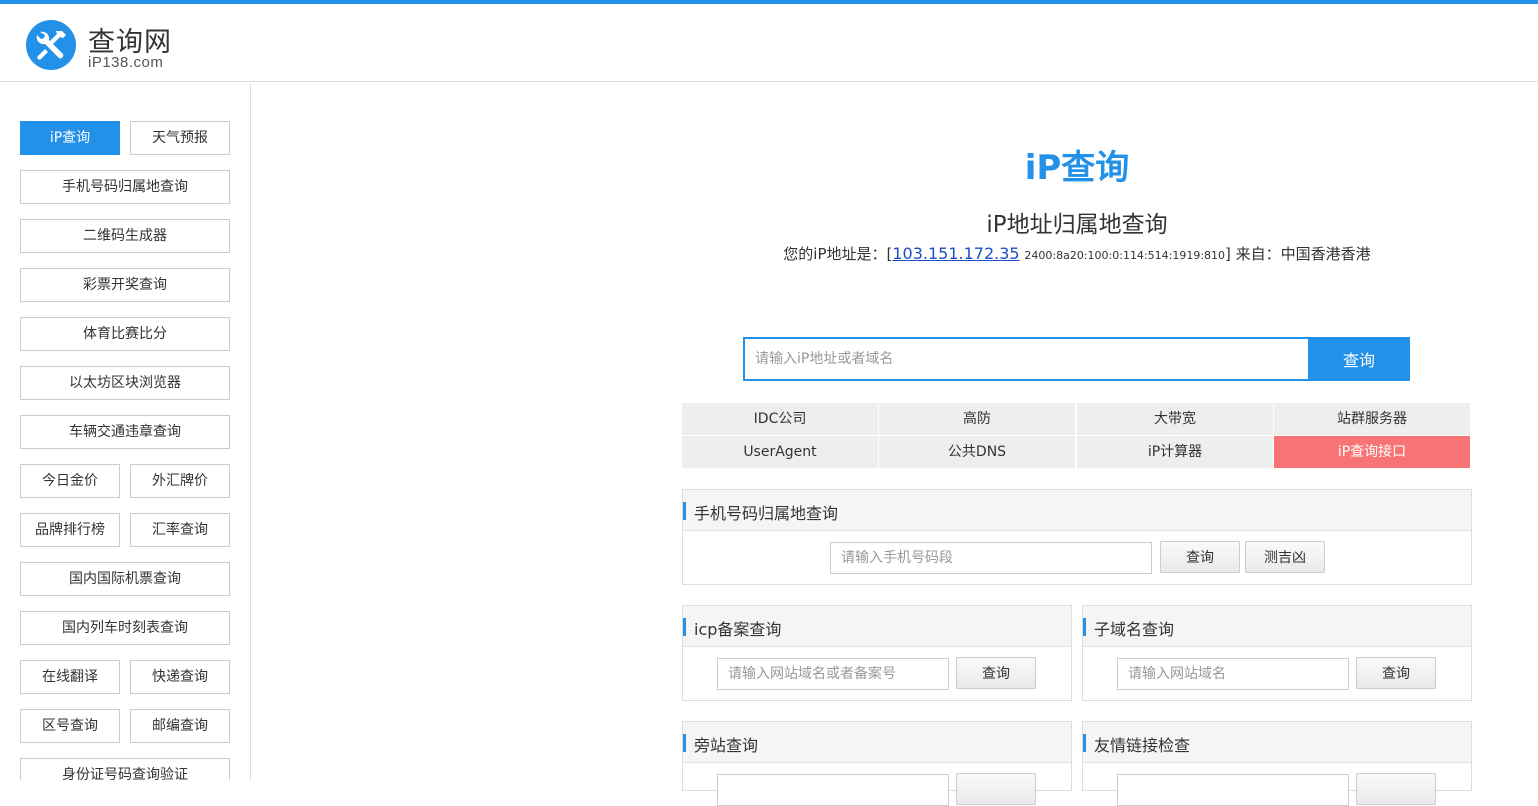 The height and width of the screenshot is (806, 1538). I want to click on friend-link-input, so click(1233, 790).